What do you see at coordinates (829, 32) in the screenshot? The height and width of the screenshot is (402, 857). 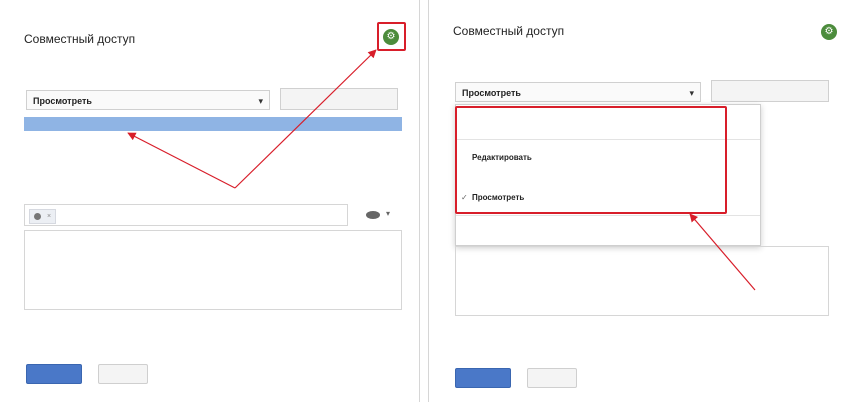 I see `gear-icon: ⚙` at bounding box center [829, 32].